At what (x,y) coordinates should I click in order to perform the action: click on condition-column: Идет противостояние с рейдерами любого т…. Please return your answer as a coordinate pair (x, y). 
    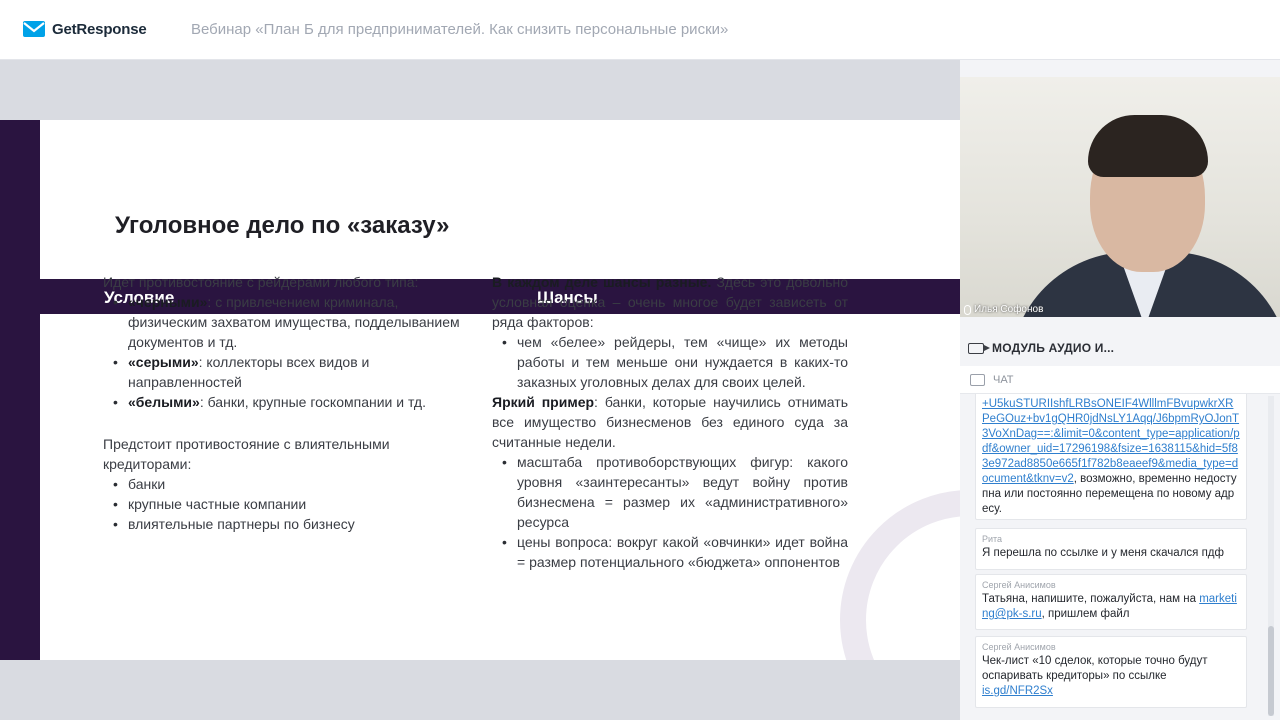
    Looking at the image, I should click on (288, 403).